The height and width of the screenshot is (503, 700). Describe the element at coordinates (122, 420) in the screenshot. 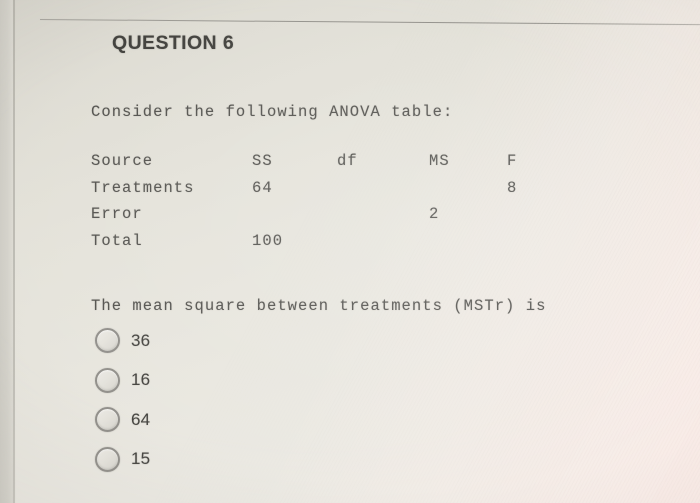

I see `answer-option-2: 64` at that location.